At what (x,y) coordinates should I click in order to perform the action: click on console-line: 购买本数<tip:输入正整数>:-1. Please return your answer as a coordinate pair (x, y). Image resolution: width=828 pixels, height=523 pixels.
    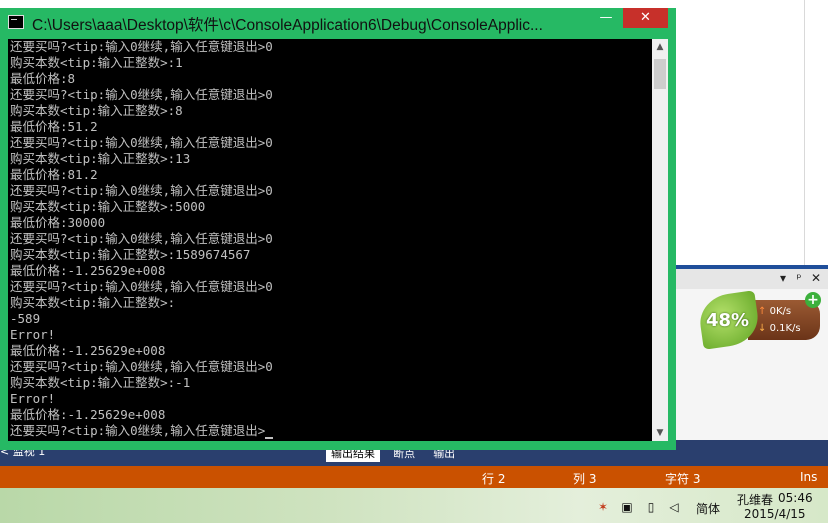
    Looking at the image, I should click on (100, 382).